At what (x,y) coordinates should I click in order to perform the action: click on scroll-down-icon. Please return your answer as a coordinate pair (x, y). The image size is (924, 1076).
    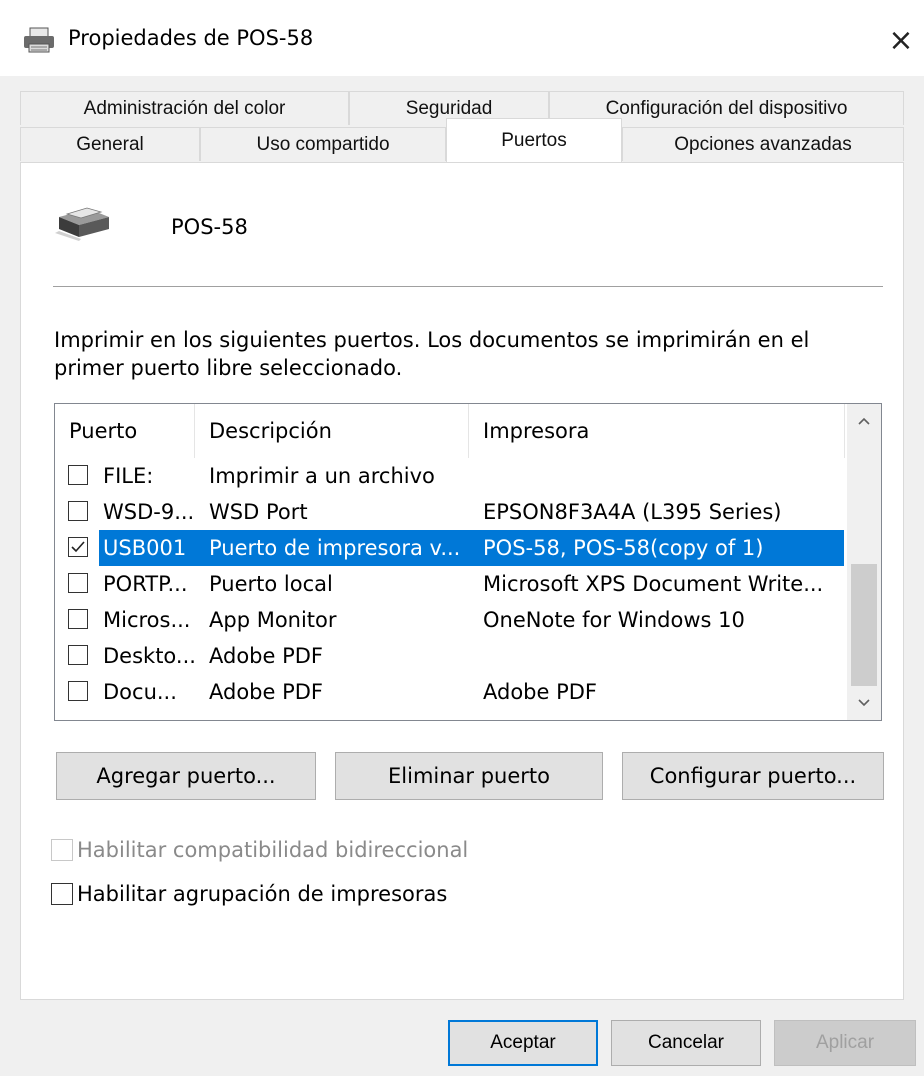
    Looking at the image, I should click on (864, 703).